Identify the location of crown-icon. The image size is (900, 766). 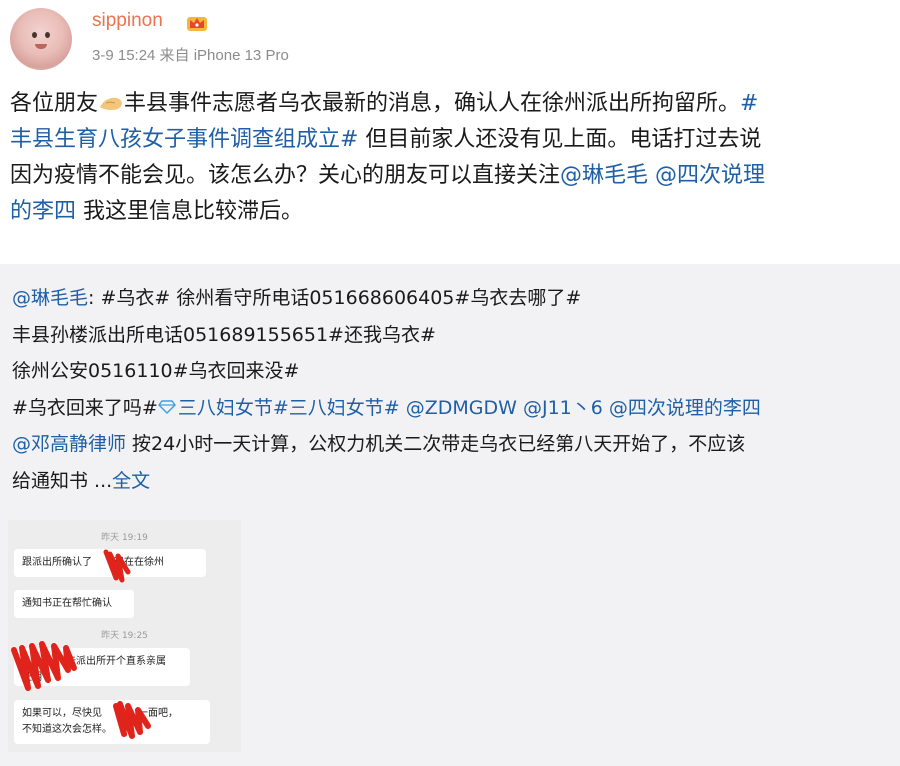
(197, 24).